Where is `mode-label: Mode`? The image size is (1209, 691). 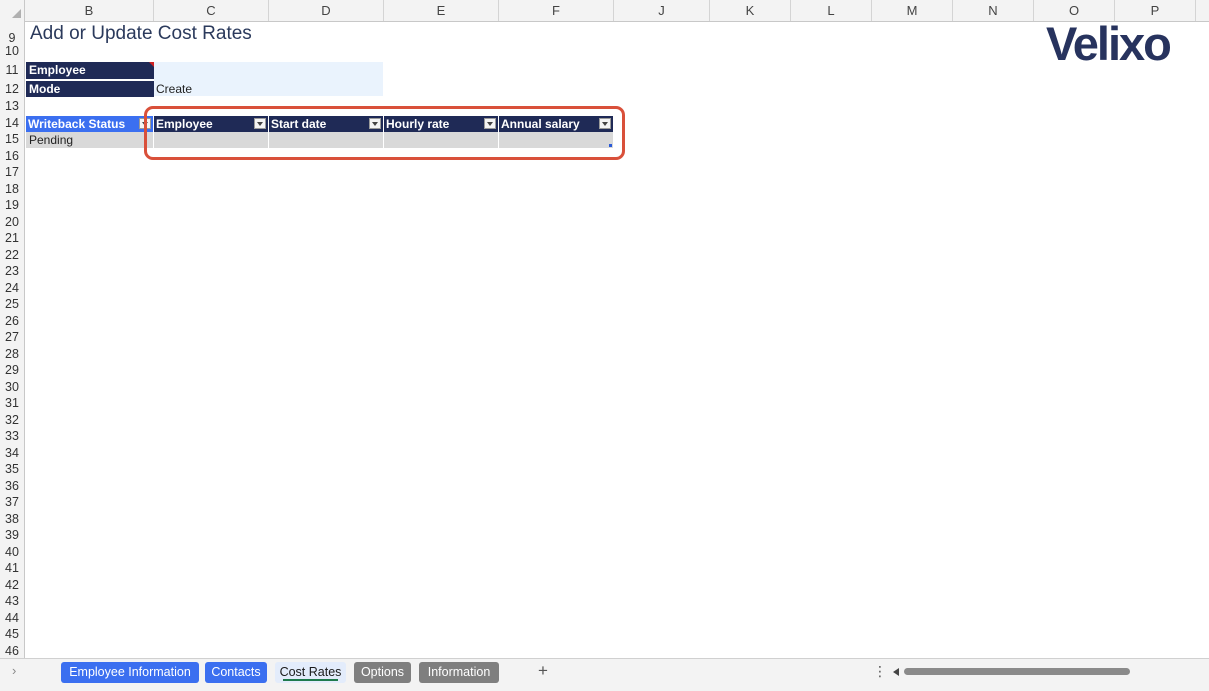 mode-label: Mode is located at coordinates (90, 89).